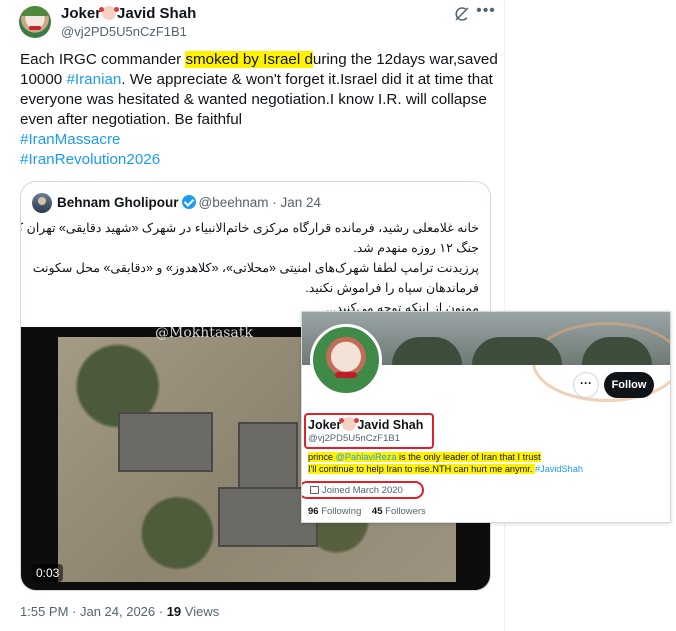 This screenshot has width=676, height=631. Describe the element at coordinates (174, 611) in the screenshot. I see `views-count: 19` at that location.